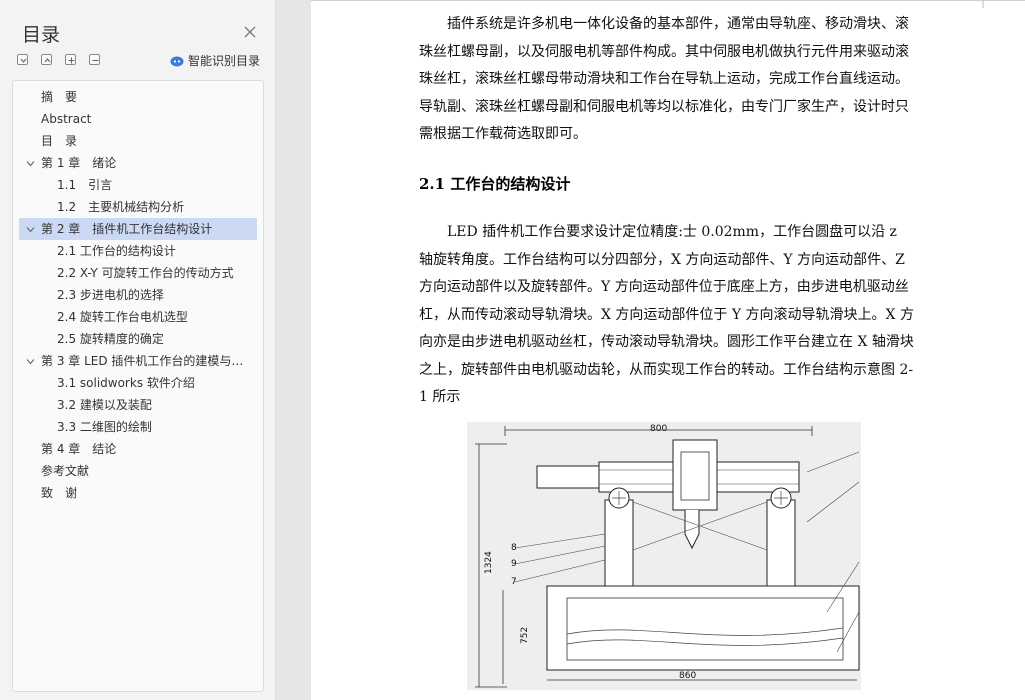 The image size is (1025, 700). What do you see at coordinates (85, 185) in the screenshot?
I see `toc-item-label: 1.1 引言` at bounding box center [85, 185].